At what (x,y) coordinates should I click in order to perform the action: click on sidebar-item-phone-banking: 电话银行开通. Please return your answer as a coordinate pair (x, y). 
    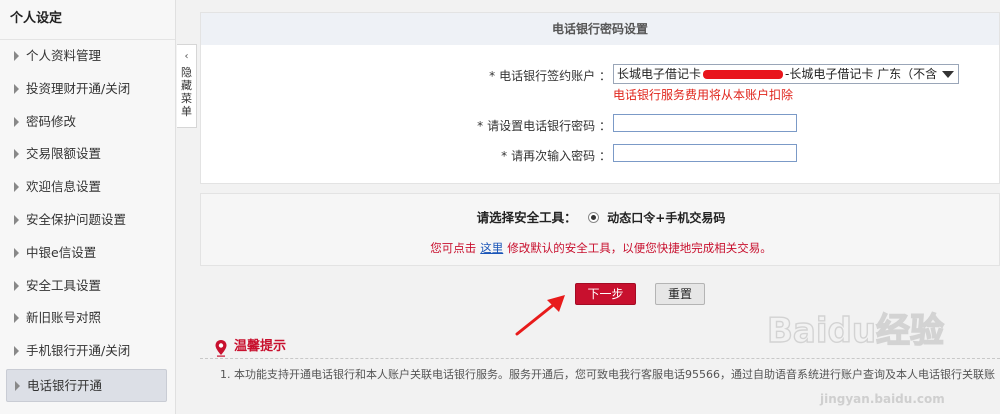
    Looking at the image, I should click on (86, 385).